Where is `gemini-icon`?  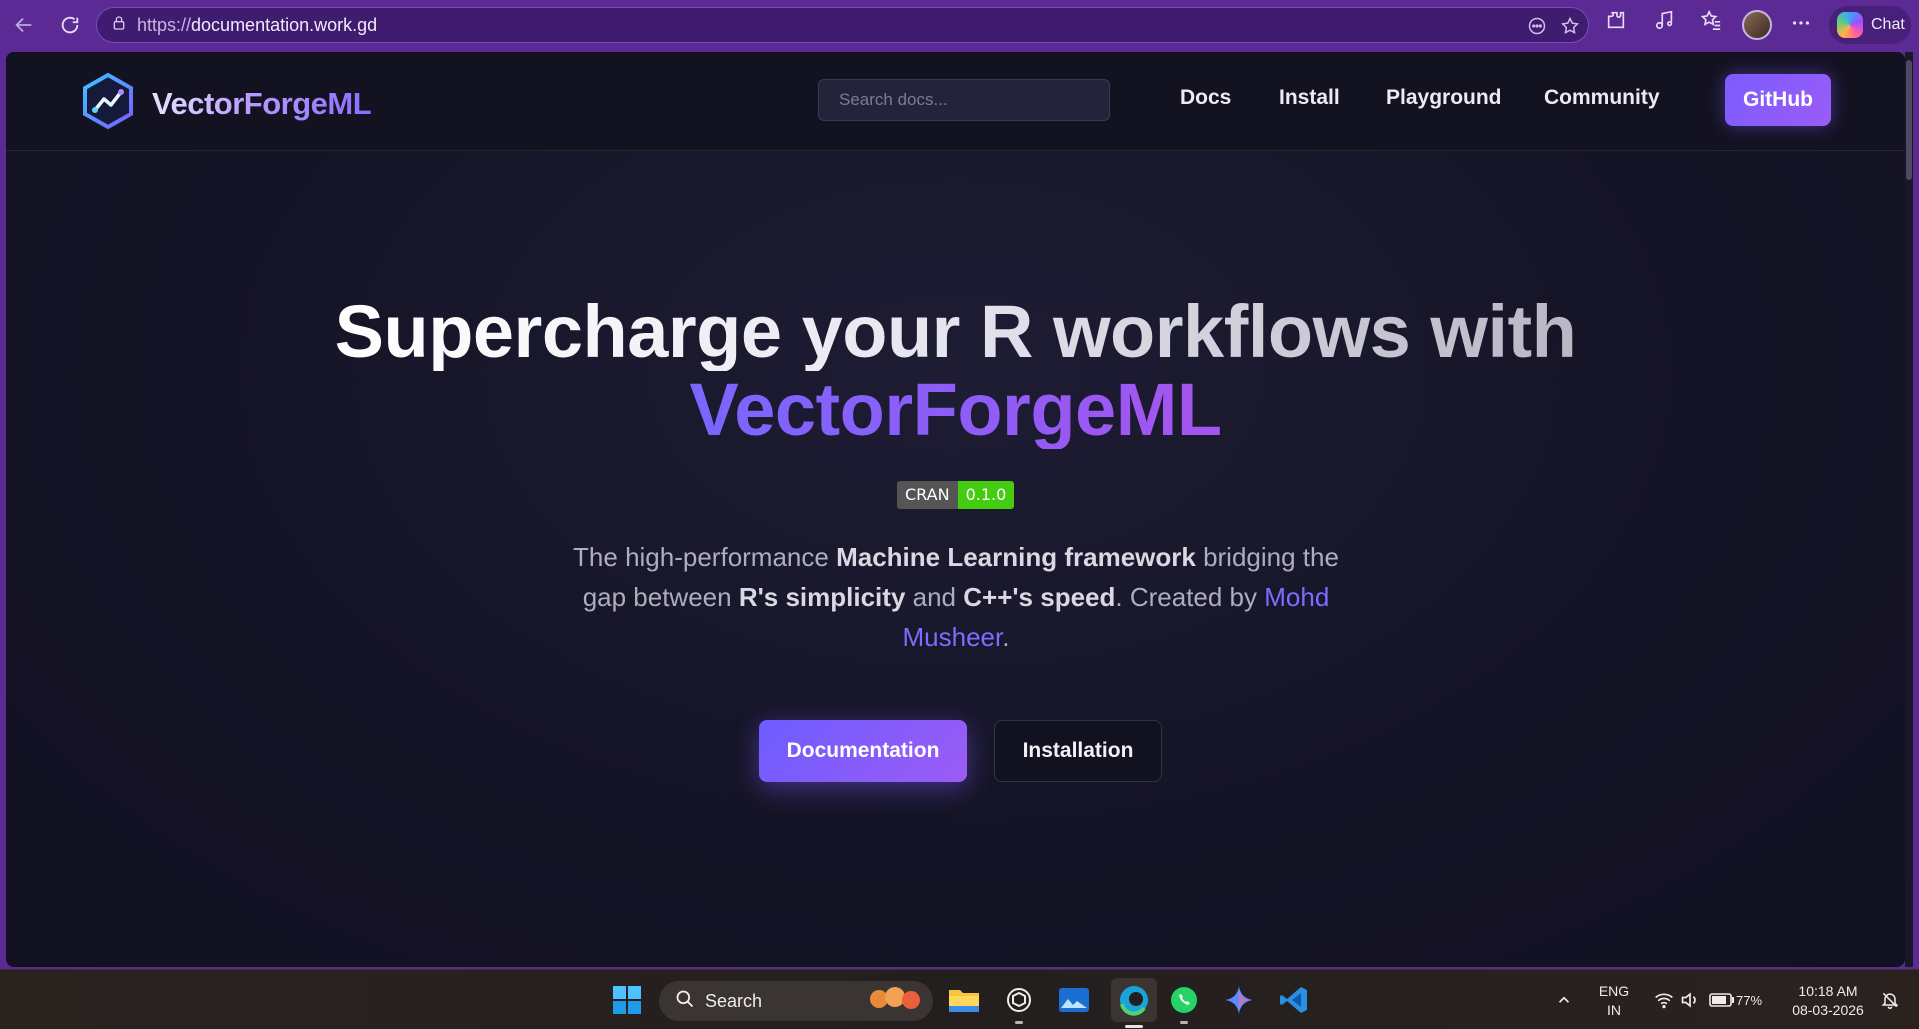 gemini-icon is located at coordinates (1239, 1000).